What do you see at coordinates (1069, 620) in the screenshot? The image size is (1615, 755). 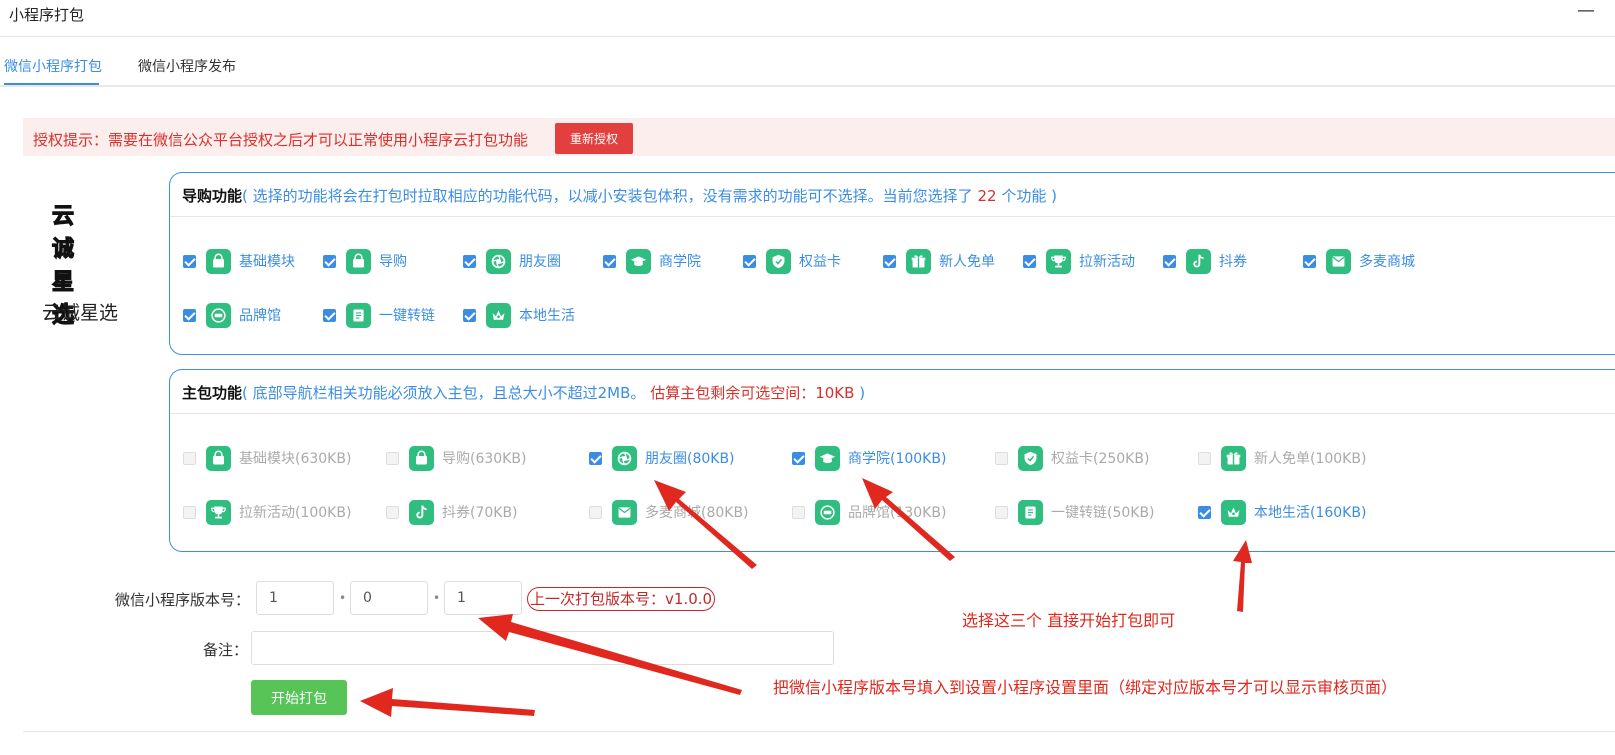 I see `annotation-select-three: 选择这三个 直接开始打包即可` at bounding box center [1069, 620].